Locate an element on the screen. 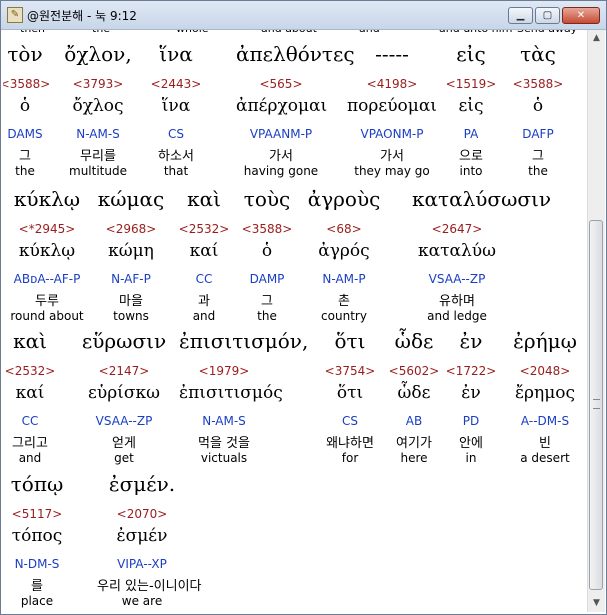 Image resolution: width=607 pixels, height=615 pixels. strong-number: <*2945> is located at coordinates (47, 229).